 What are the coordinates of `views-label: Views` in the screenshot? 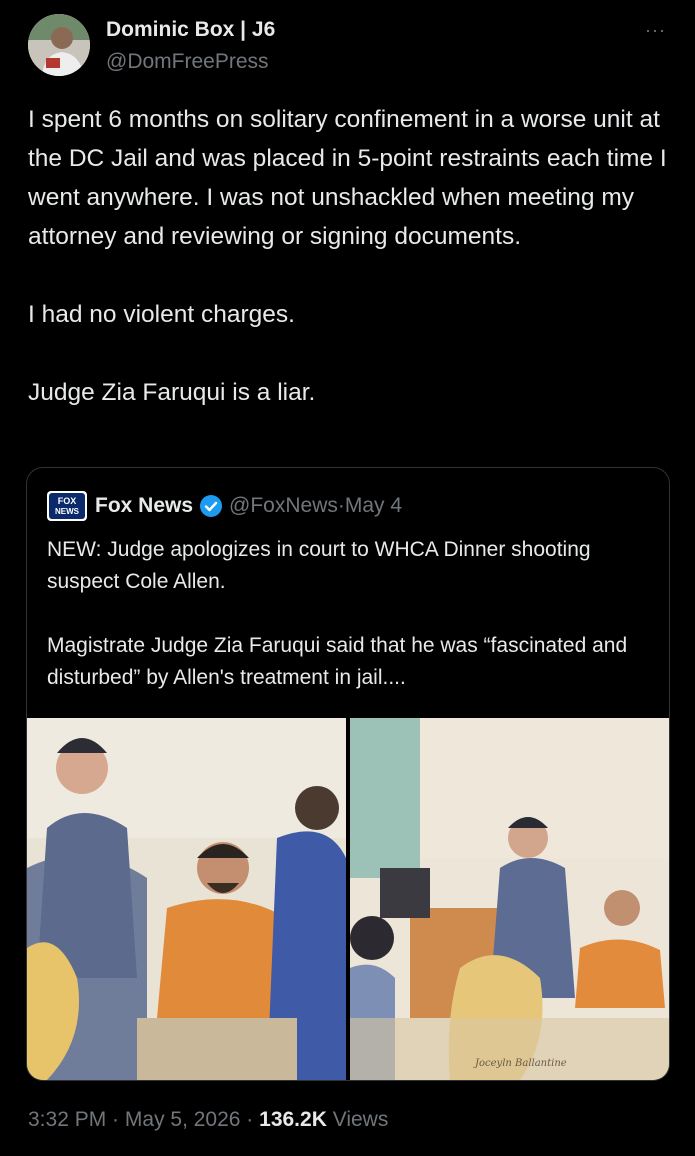 It's located at (360, 1119).